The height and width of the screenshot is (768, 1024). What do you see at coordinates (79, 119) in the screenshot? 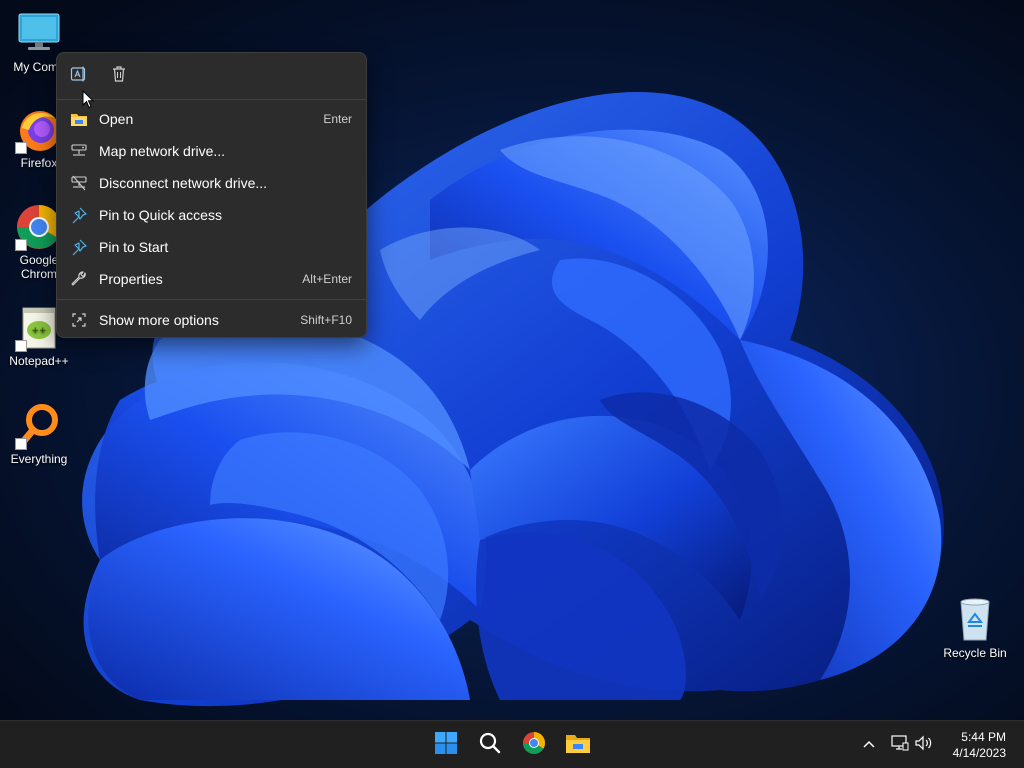
I see `folder-open-icon` at bounding box center [79, 119].